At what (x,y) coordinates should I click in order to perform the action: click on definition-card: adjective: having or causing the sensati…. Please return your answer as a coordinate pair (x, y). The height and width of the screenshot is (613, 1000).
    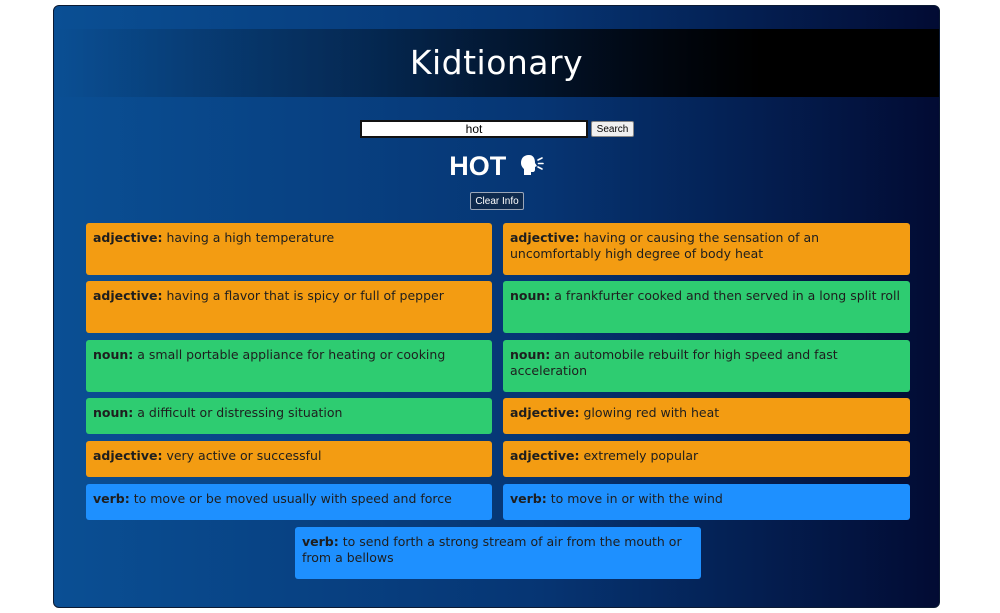
    Looking at the image, I should click on (706, 249).